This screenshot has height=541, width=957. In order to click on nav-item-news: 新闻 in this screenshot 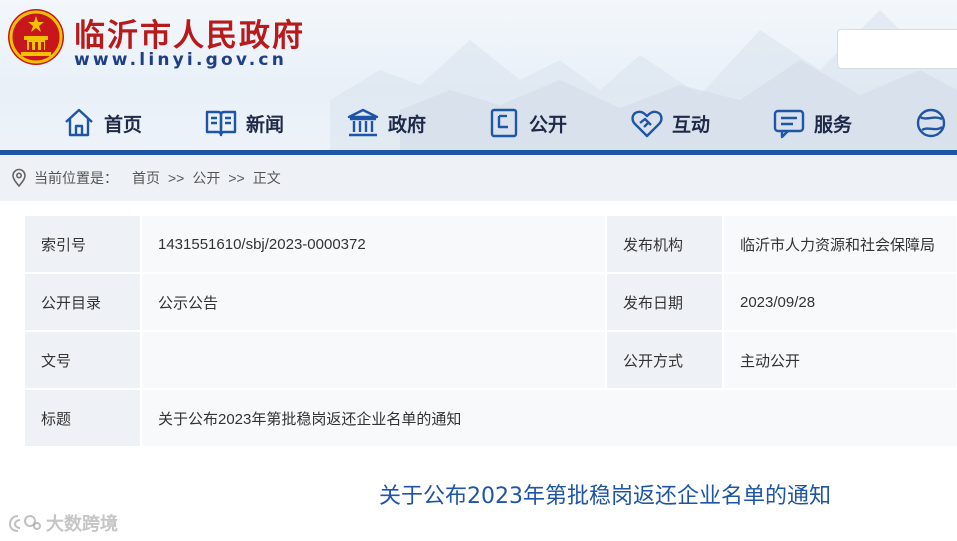, I will do `click(244, 123)`.